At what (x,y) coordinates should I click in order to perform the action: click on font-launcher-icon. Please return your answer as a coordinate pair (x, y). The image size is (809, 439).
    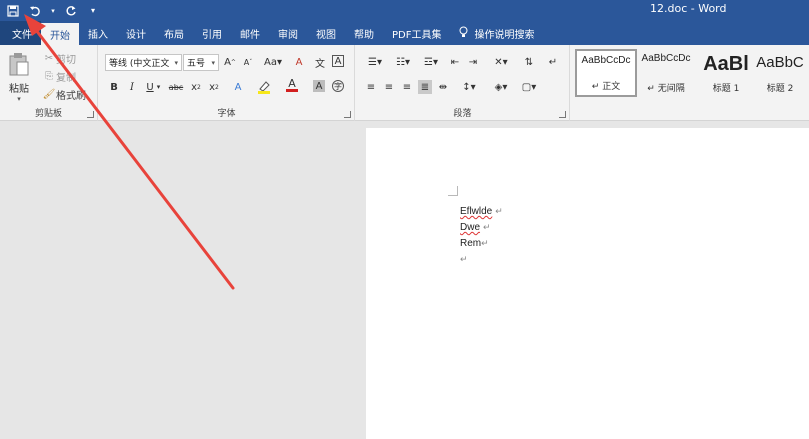
    Looking at the image, I should click on (347, 114).